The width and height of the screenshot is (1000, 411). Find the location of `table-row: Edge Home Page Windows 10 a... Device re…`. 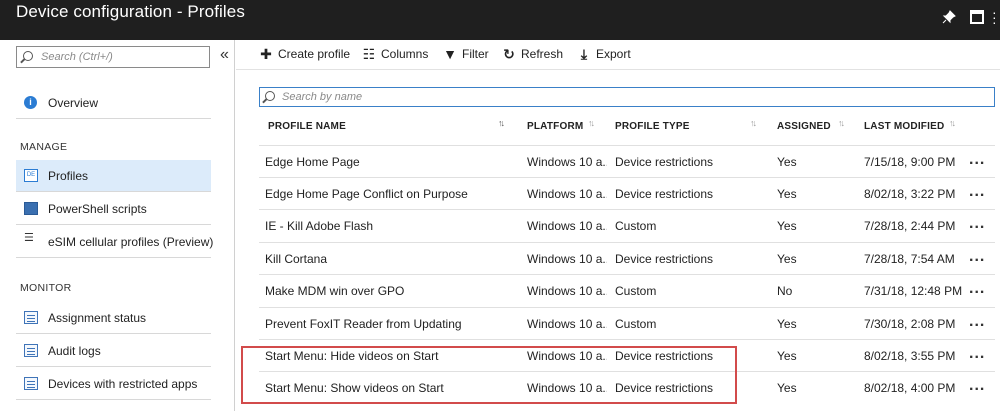

table-row: Edge Home Page Windows 10 a... Device re… is located at coordinates (627, 161).